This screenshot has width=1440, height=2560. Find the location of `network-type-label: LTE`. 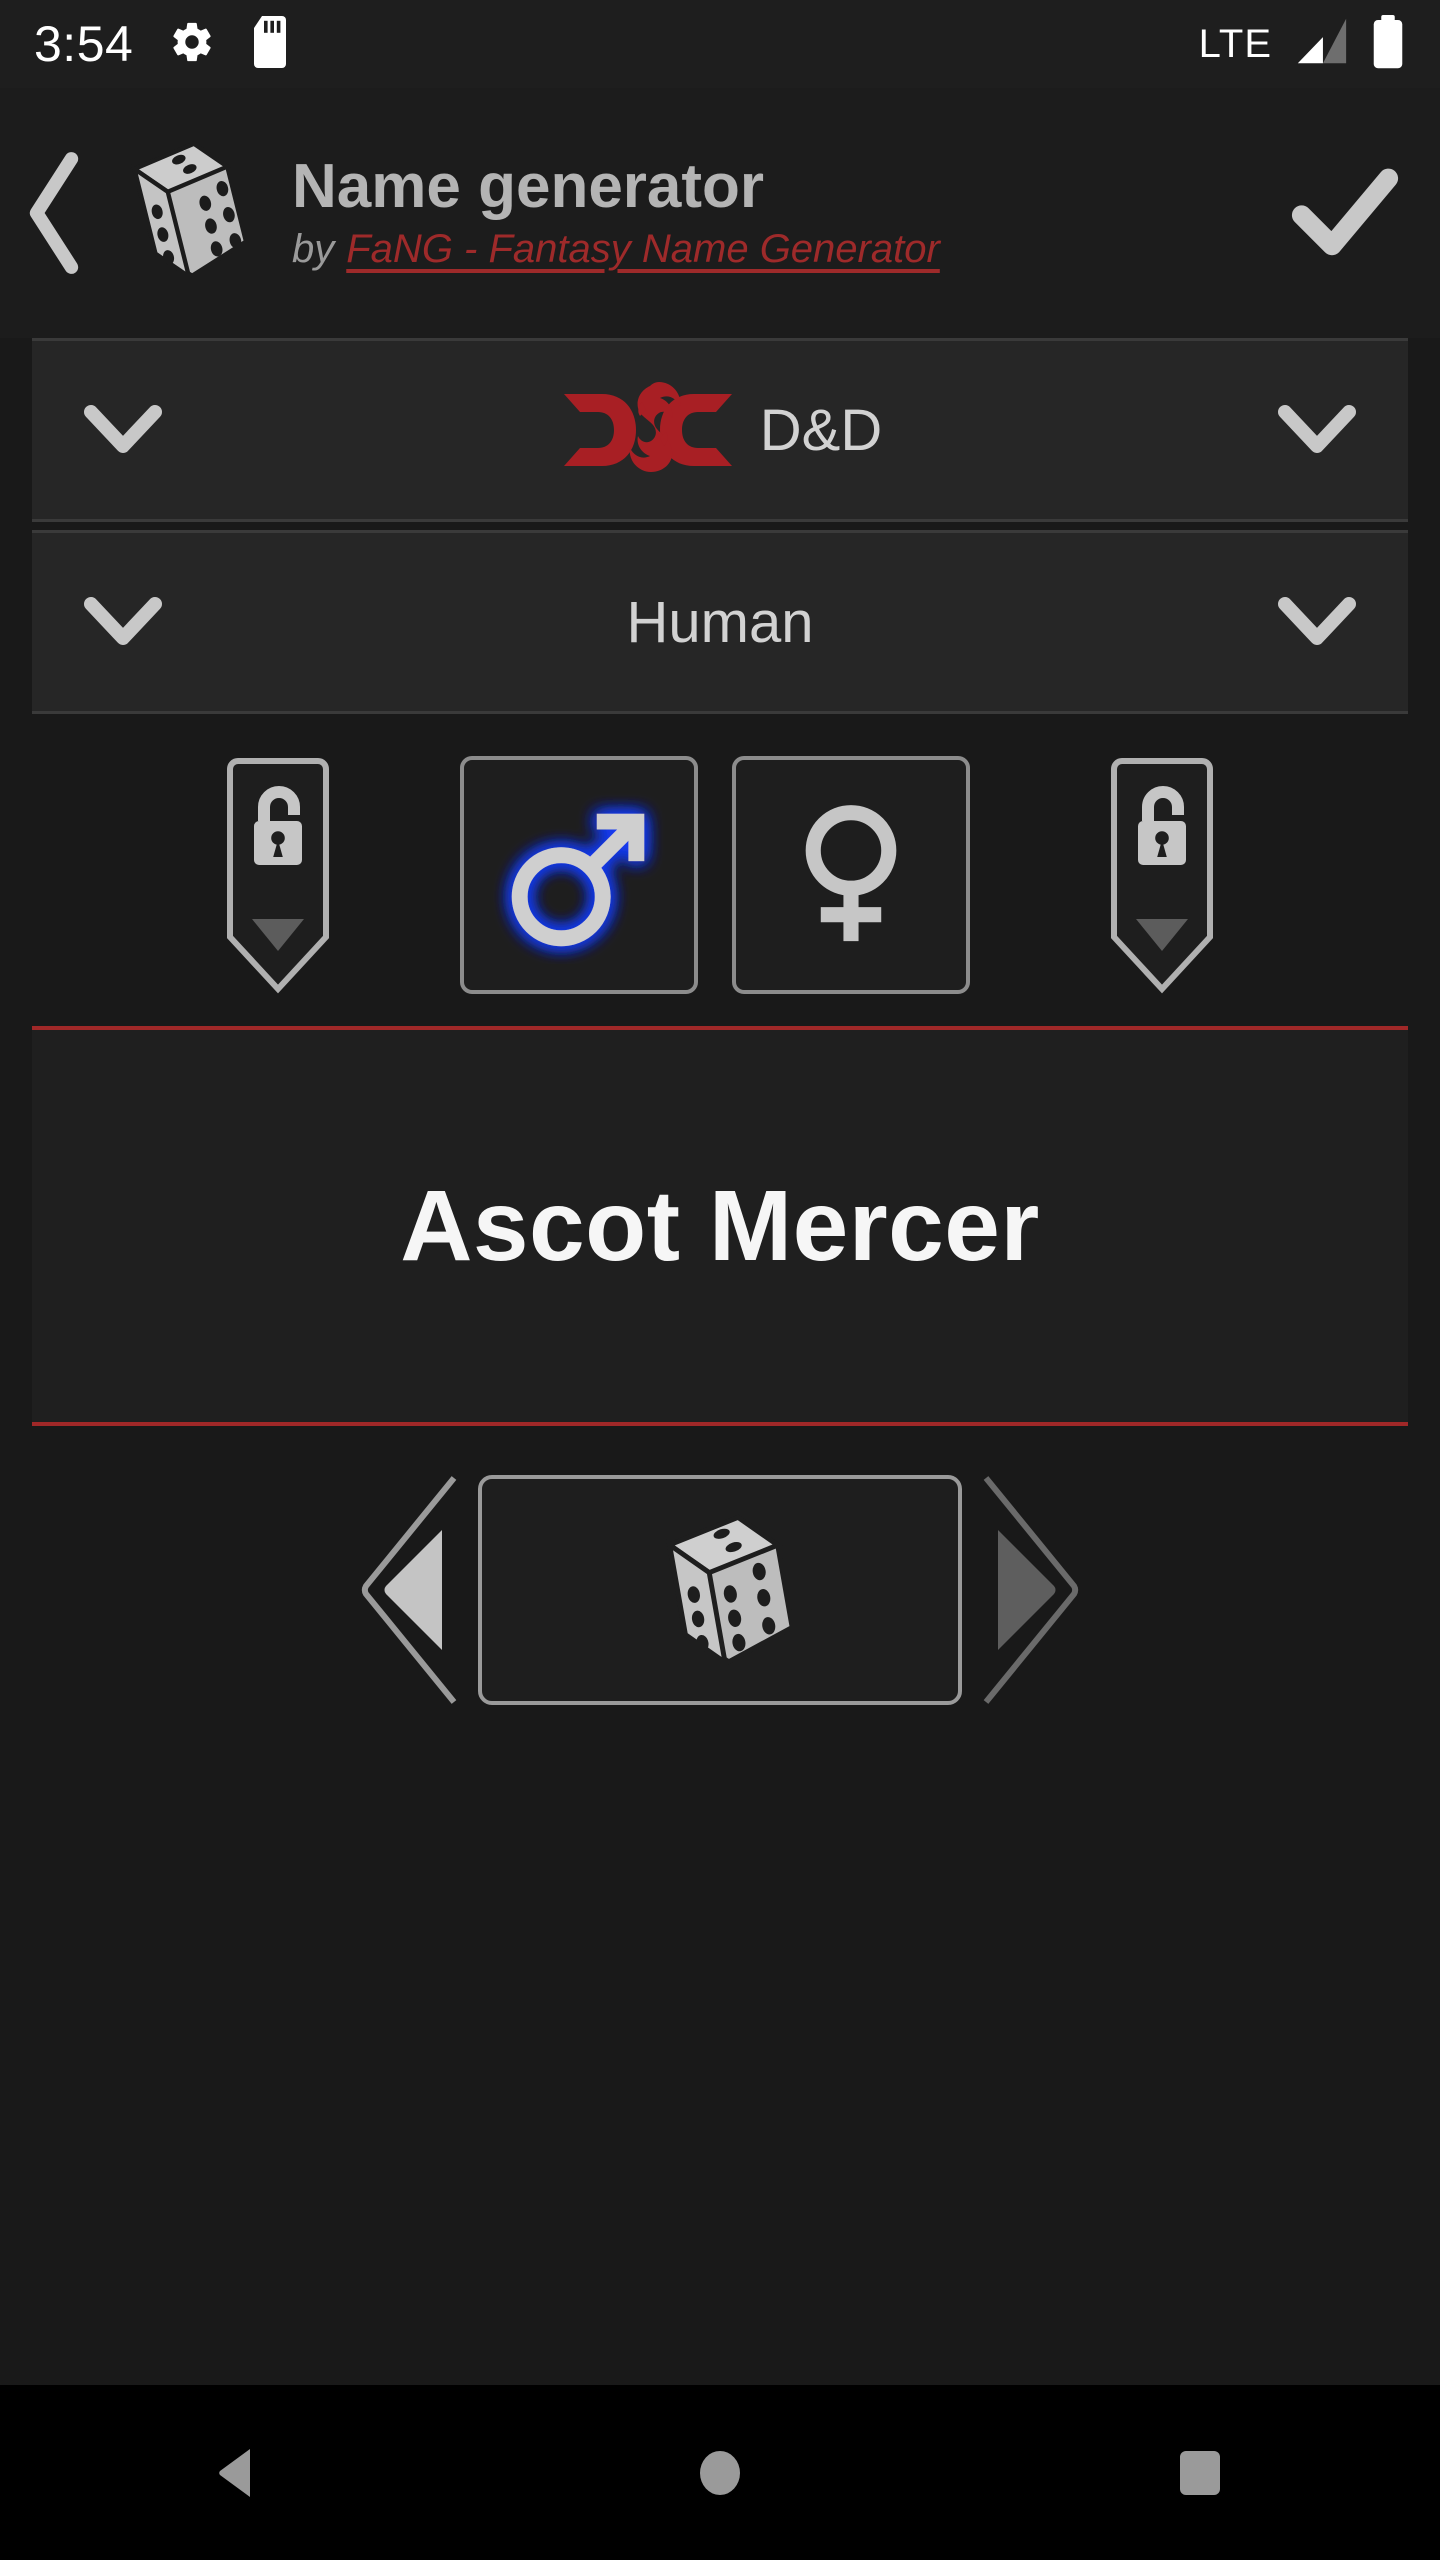

network-type-label: LTE is located at coordinates (1235, 43).